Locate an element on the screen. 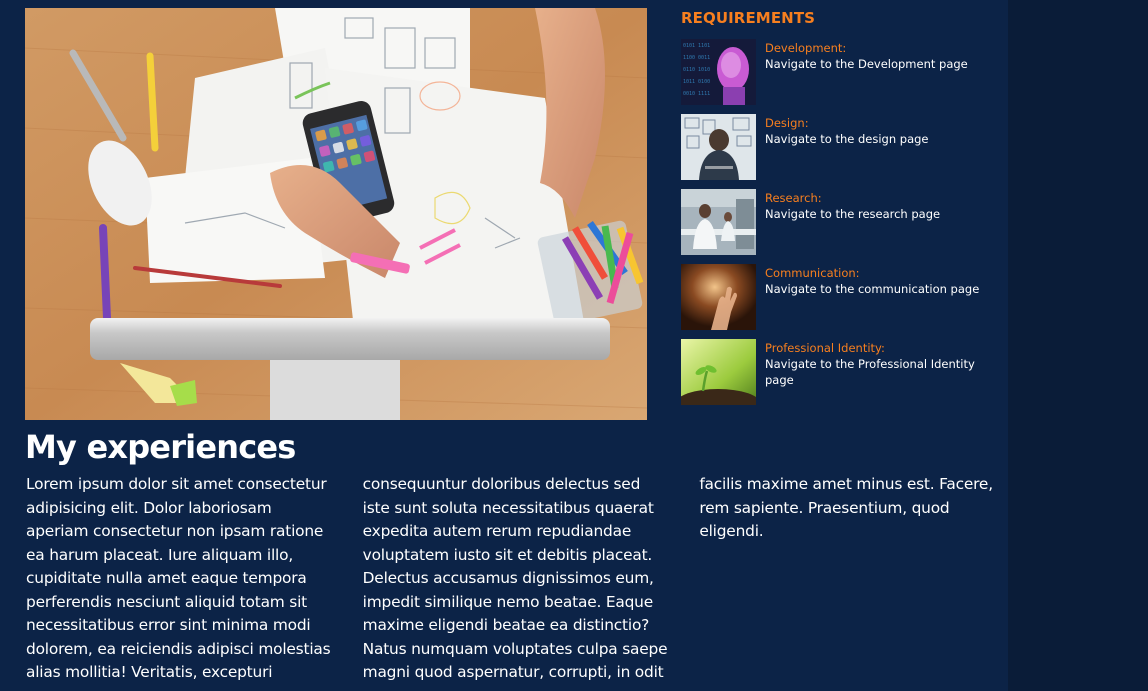  experiences-title: My experiences is located at coordinates (160, 447).